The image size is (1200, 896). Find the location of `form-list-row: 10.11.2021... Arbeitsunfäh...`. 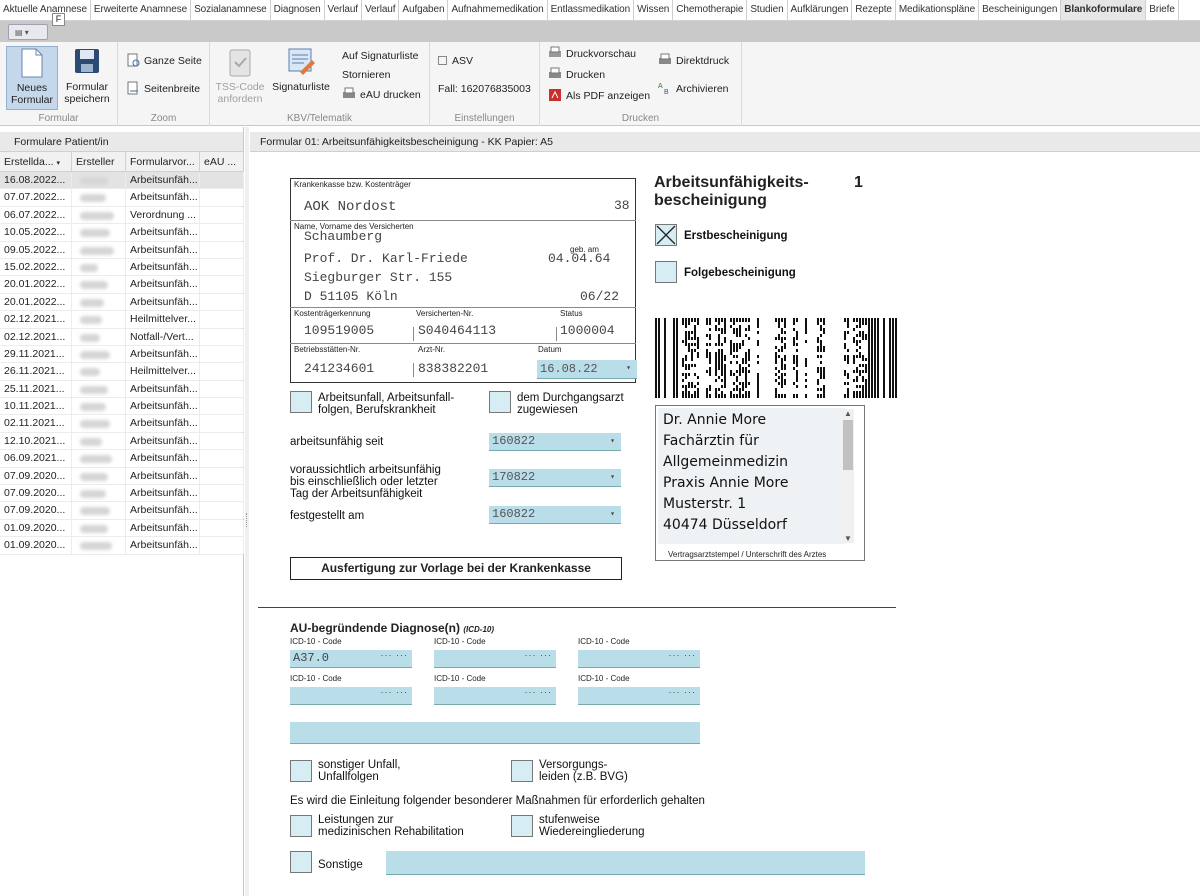

form-list-row: 10.11.2021... Arbeitsunfäh... is located at coordinates (122, 407).